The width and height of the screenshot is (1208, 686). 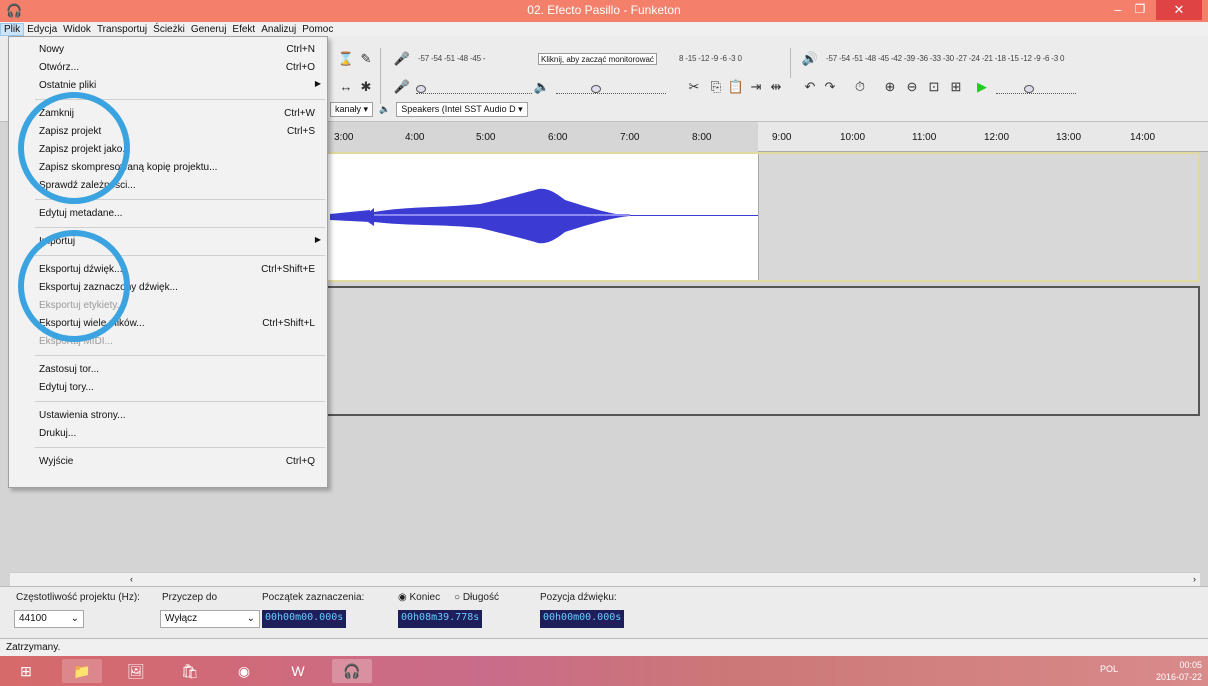 What do you see at coordinates (168, 68) in the screenshot?
I see `menu-item-open: Otwórz... Ctrl+O` at bounding box center [168, 68].